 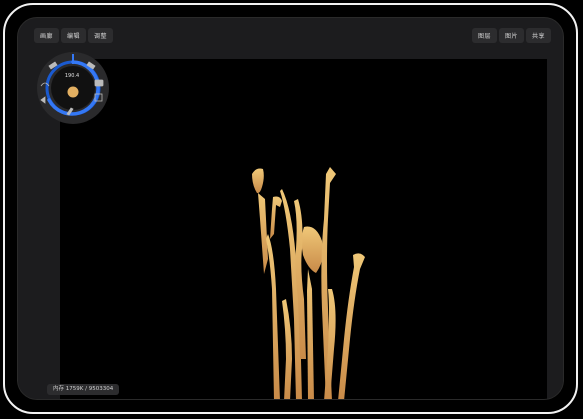 What do you see at coordinates (73, 92) in the screenshot?
I see `current-color-swatch` at bounding box center [73, 92].